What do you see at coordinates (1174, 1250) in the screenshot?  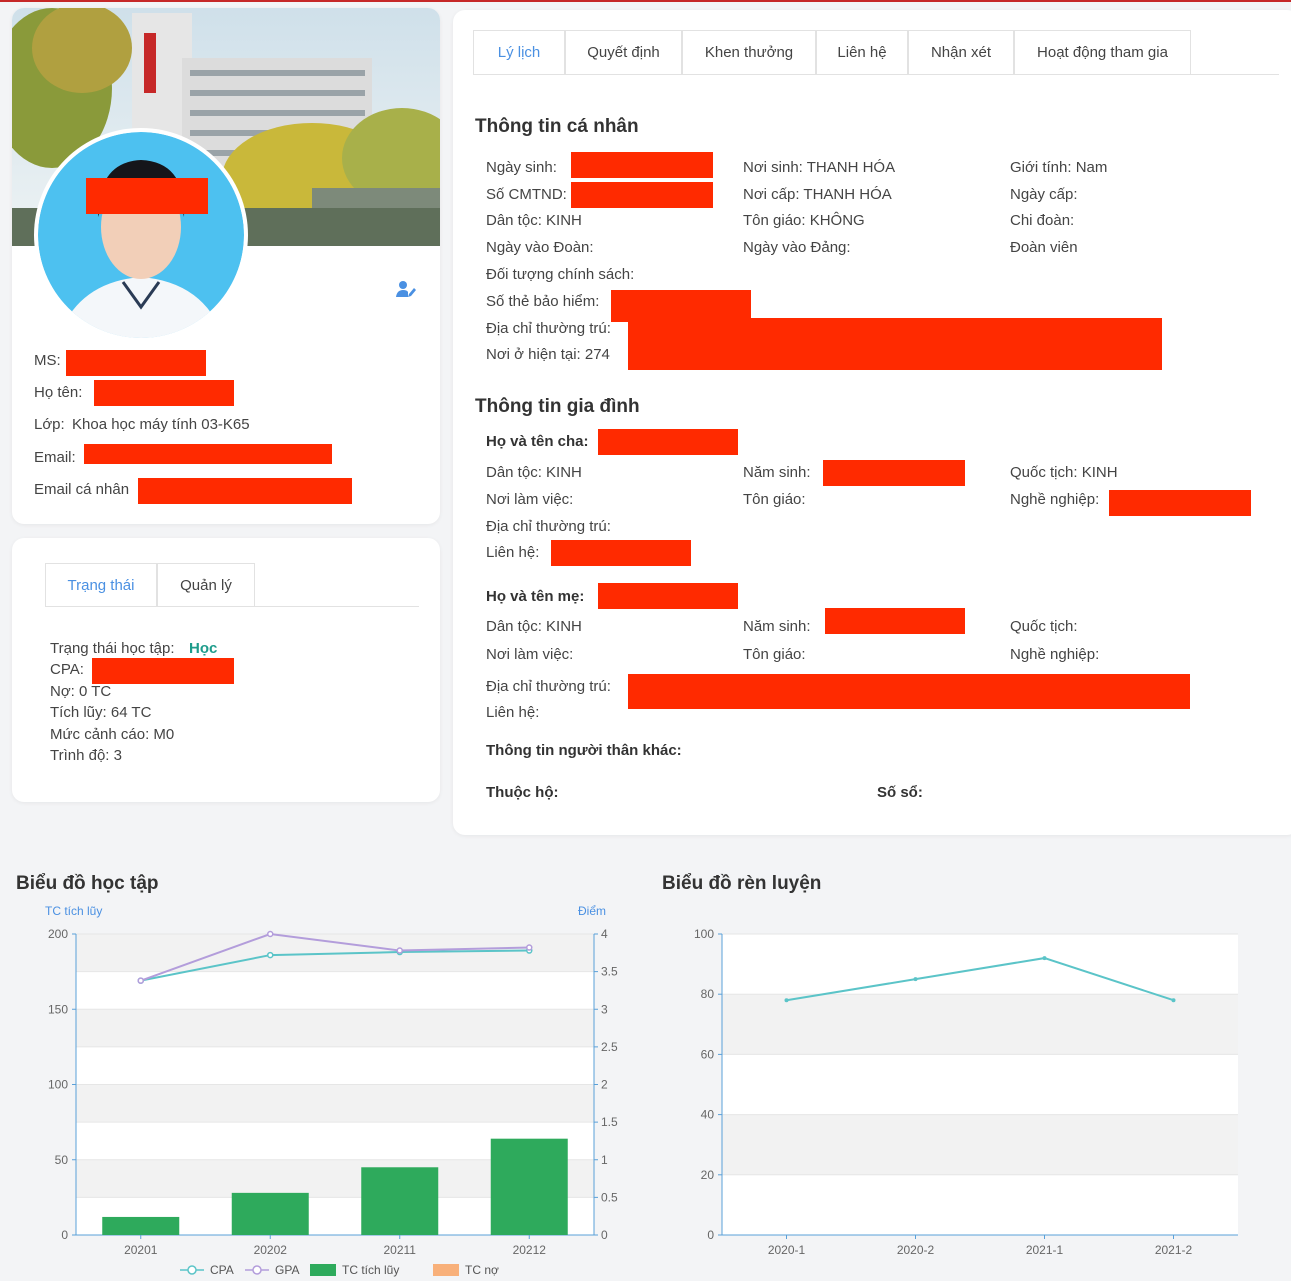 I see `x-tick-label: 2021-2` at bounding box center [1174, 1250].